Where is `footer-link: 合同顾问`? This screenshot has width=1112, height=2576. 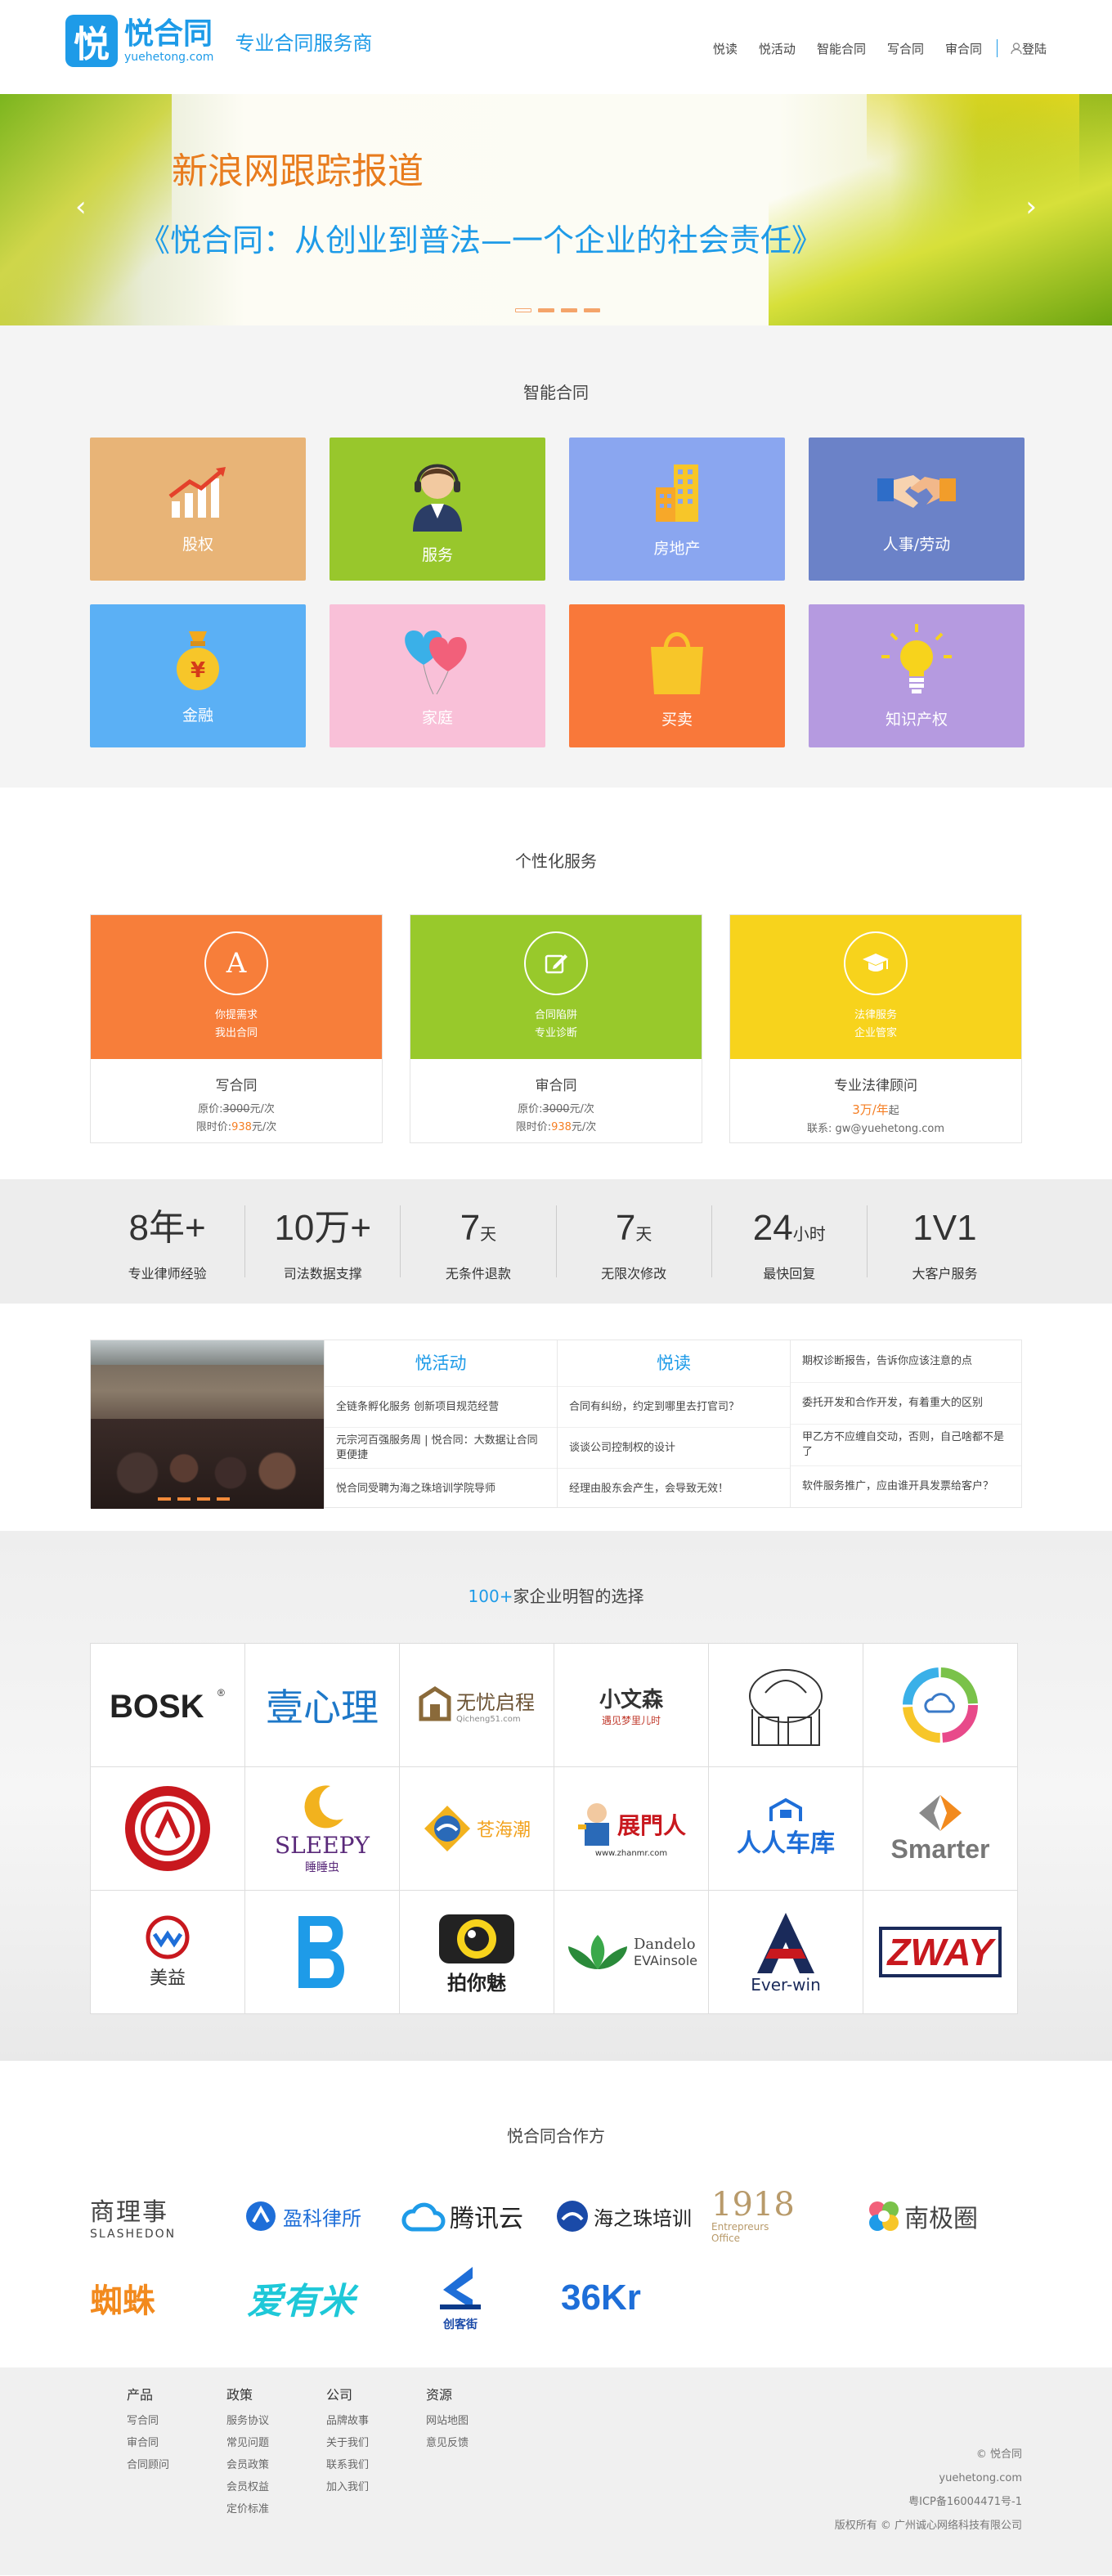
footer-link: 合同顾问 is located at coordinates (148, 2465).